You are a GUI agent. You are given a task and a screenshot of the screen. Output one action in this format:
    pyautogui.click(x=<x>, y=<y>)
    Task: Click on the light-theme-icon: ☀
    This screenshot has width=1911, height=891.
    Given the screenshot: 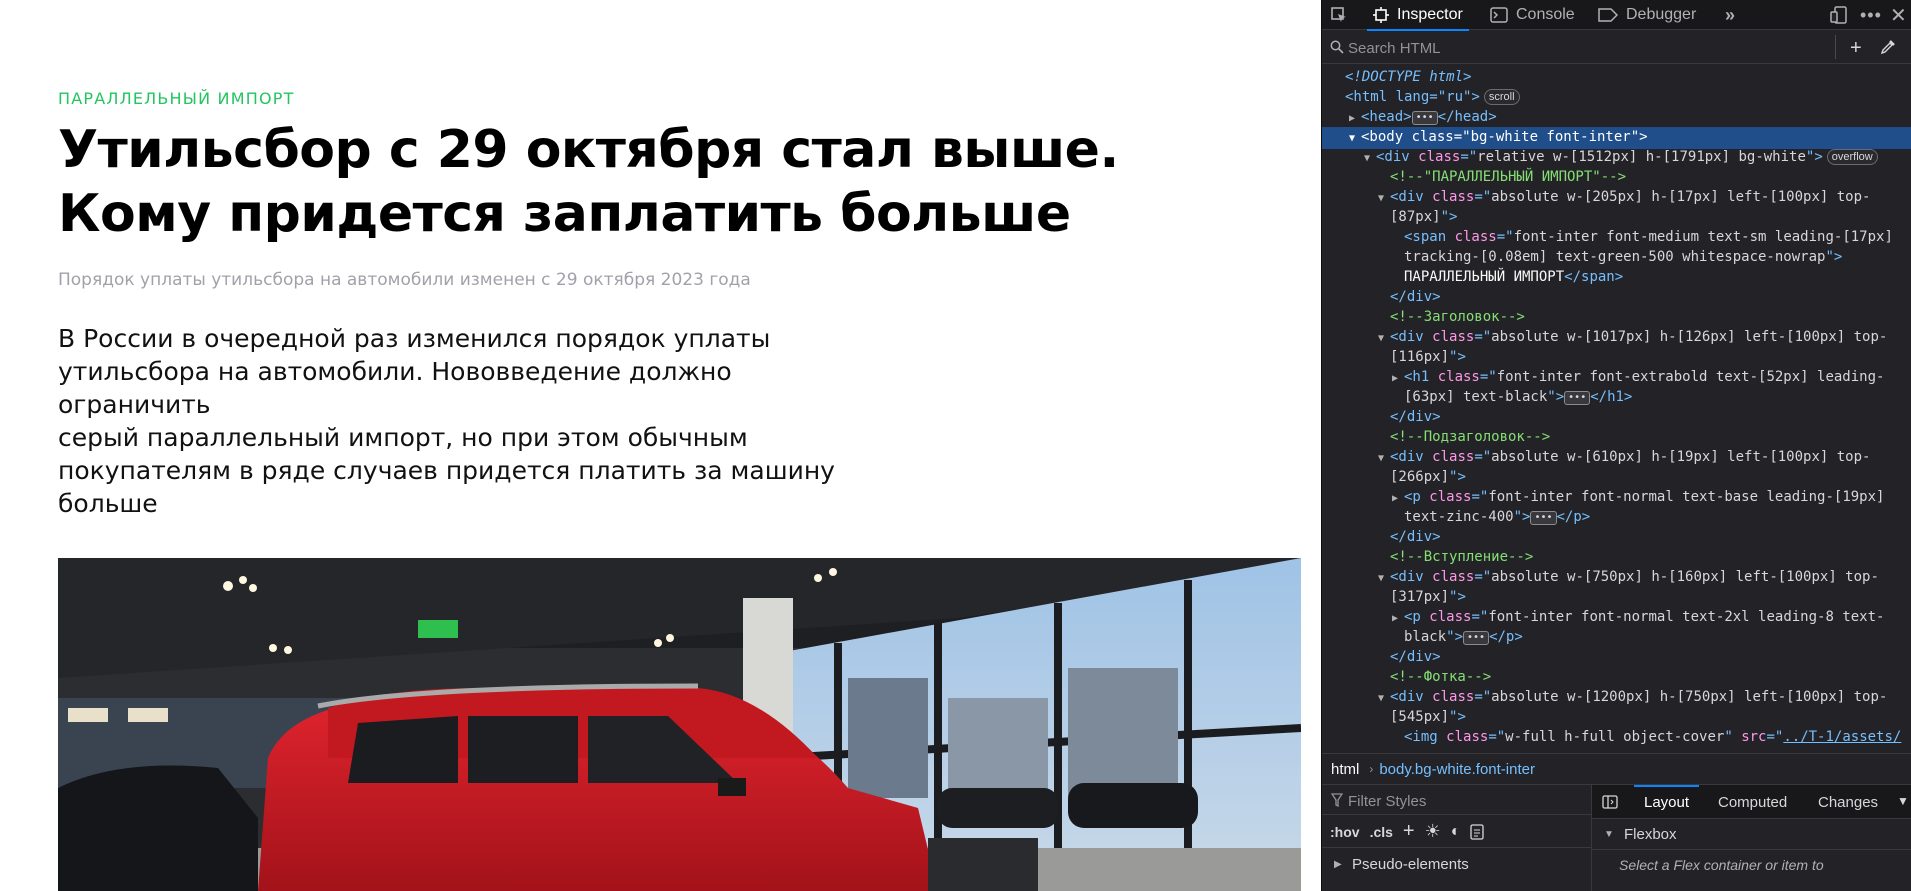 What is the action you would take?
    pyautogui.click(x=1433, y=831)
    